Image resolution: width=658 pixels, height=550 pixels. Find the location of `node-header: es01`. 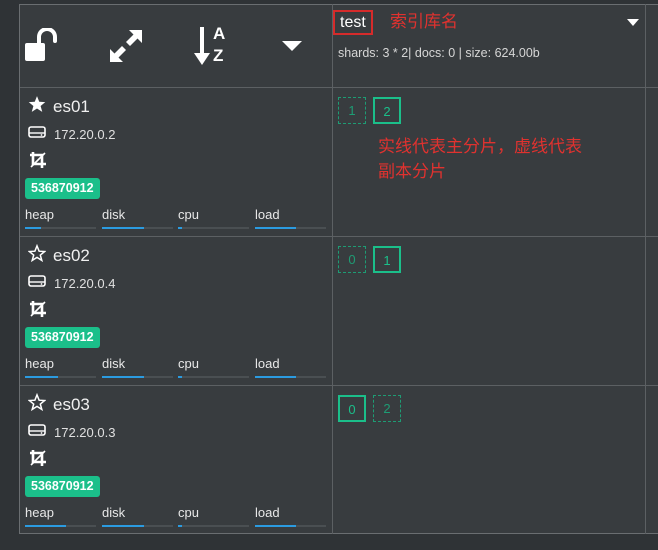

node-header: es01 is located at coordinates (59, 106).